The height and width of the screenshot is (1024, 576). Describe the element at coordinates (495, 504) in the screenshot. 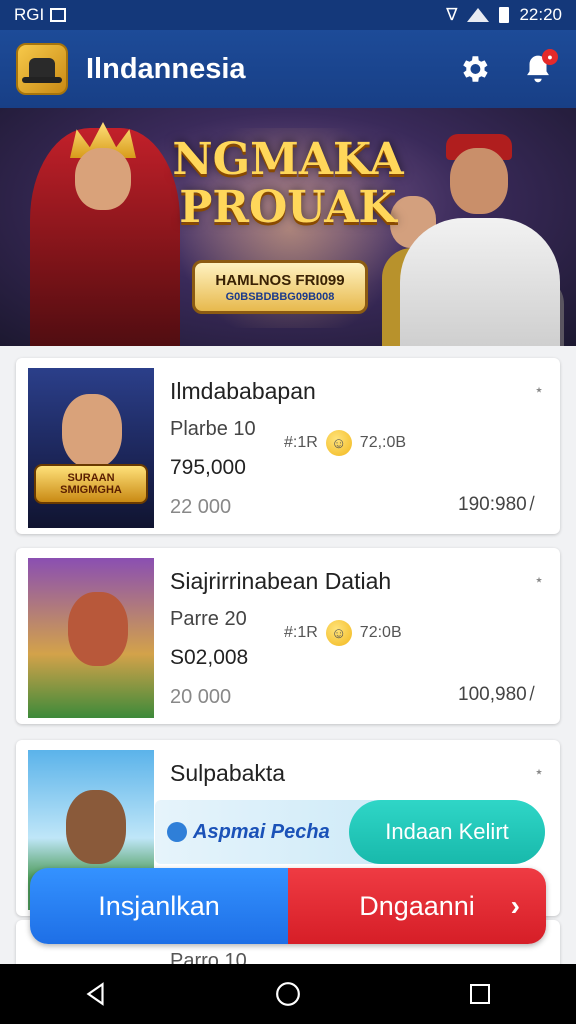

I see `card-right-value: 190:980 ̸` at that location.